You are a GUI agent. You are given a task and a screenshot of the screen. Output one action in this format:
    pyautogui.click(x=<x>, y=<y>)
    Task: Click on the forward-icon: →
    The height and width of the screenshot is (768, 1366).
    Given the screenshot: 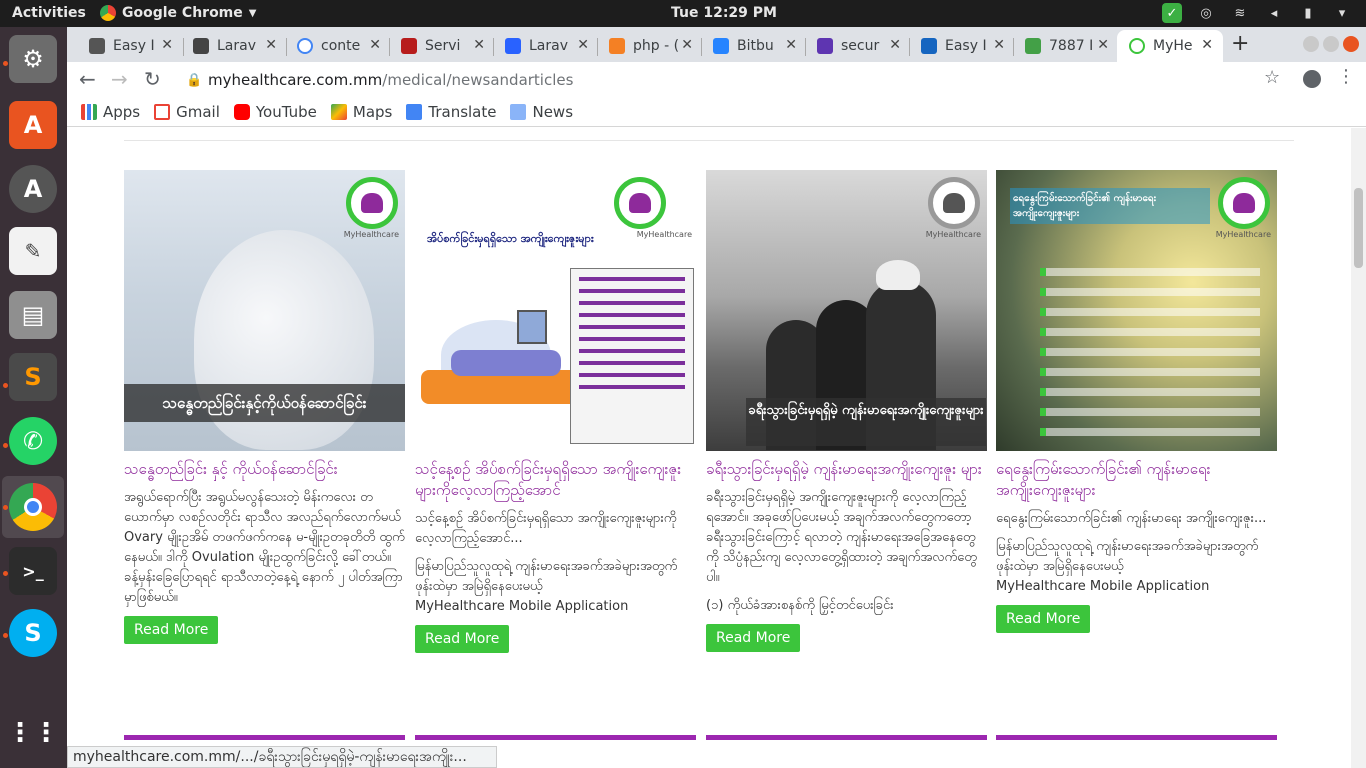 What is the action you would take?
    pyautogui.click(x=119, y=79)
    